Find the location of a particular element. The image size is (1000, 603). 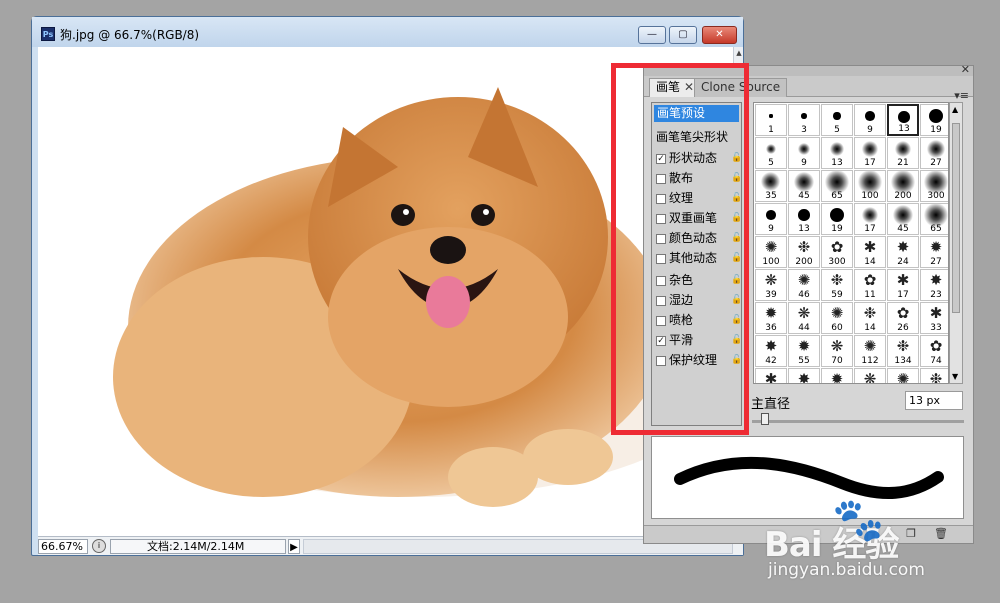

delete-icon: 🗑 is located at coordinates (941, 534).